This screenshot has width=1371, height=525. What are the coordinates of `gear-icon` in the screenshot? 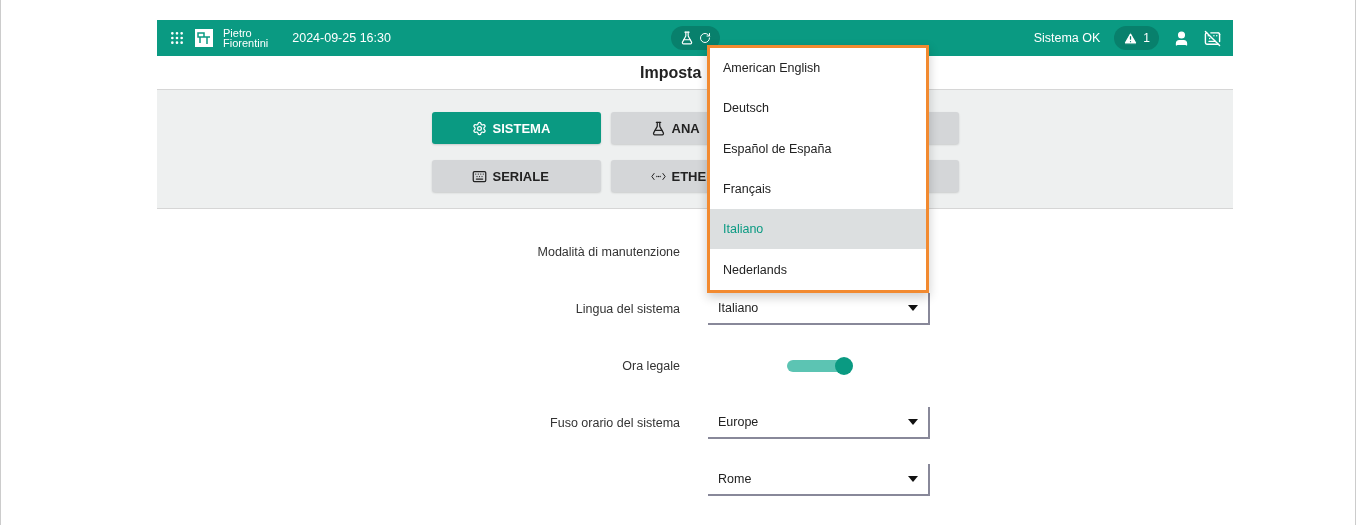 It's located at (479, 128).